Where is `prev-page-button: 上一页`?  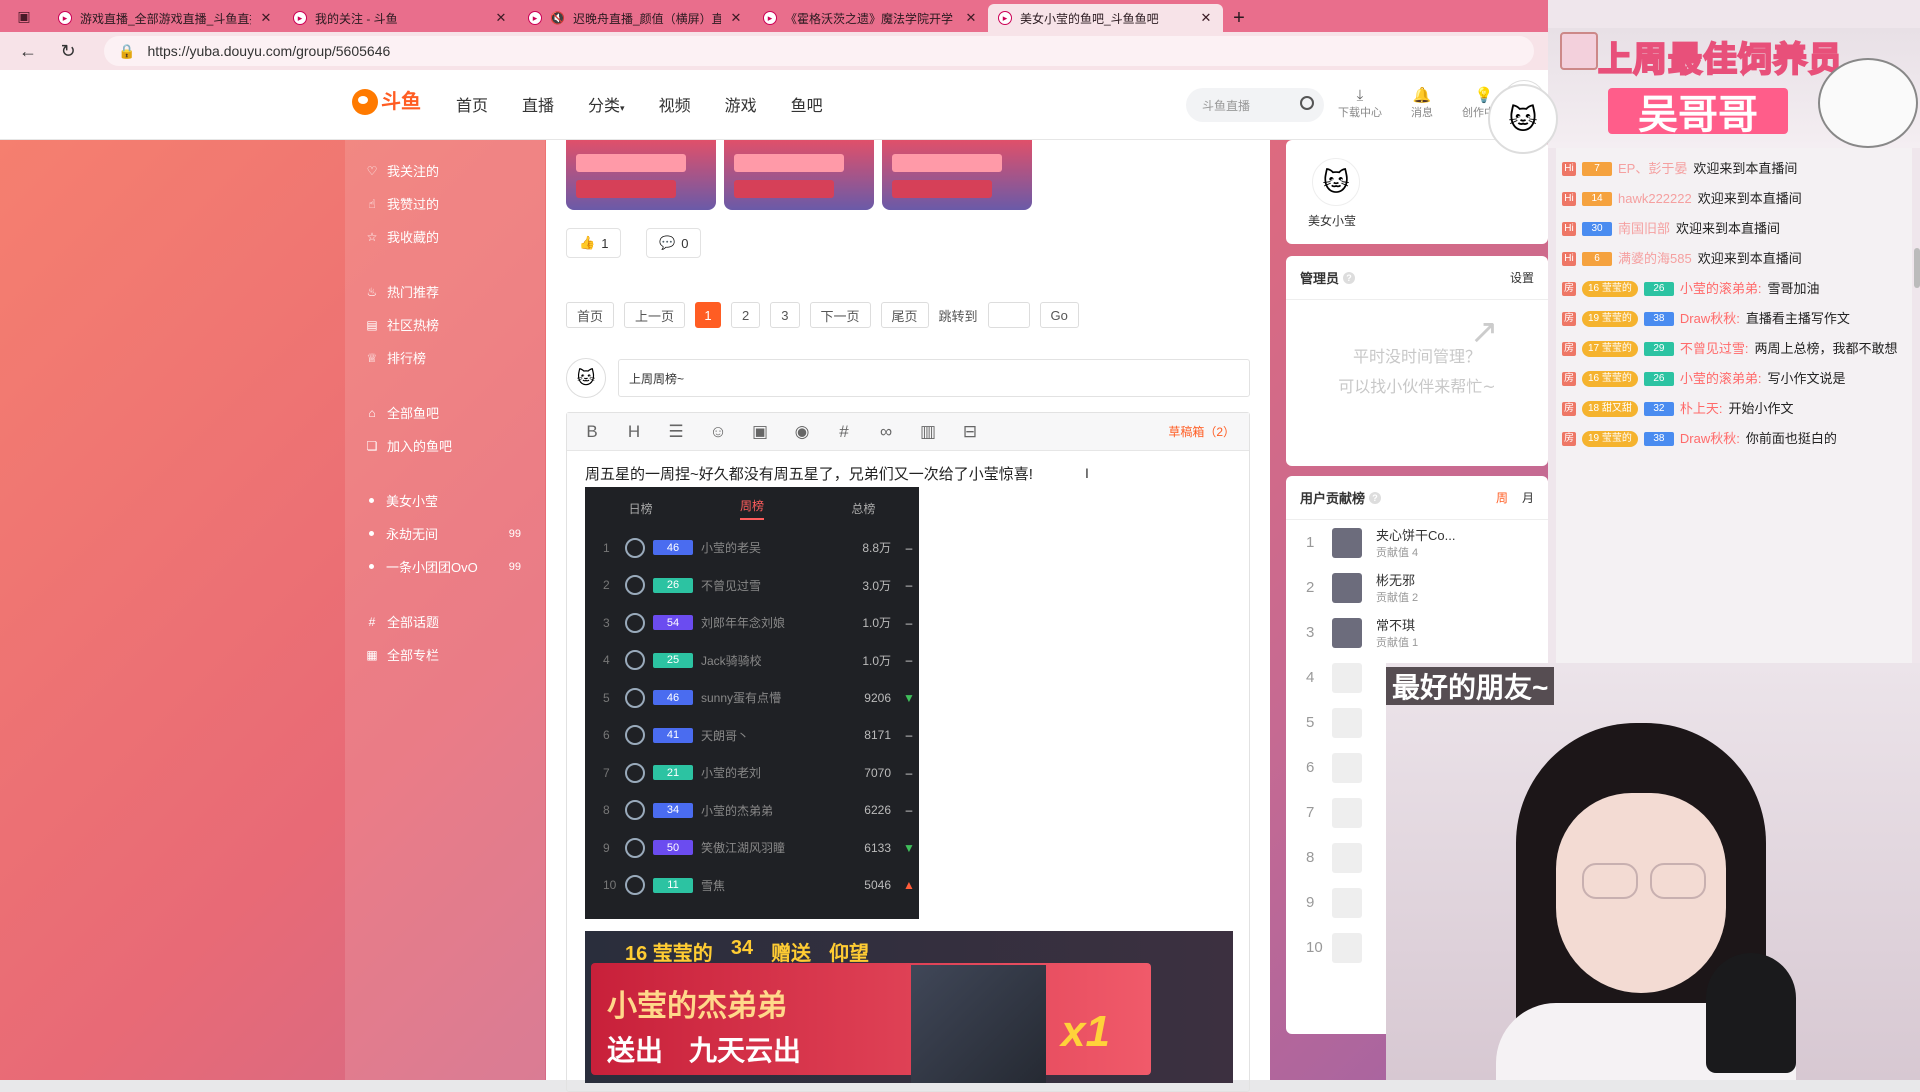
prev-page-button: 上一页 is located at coordinates (655, 315).